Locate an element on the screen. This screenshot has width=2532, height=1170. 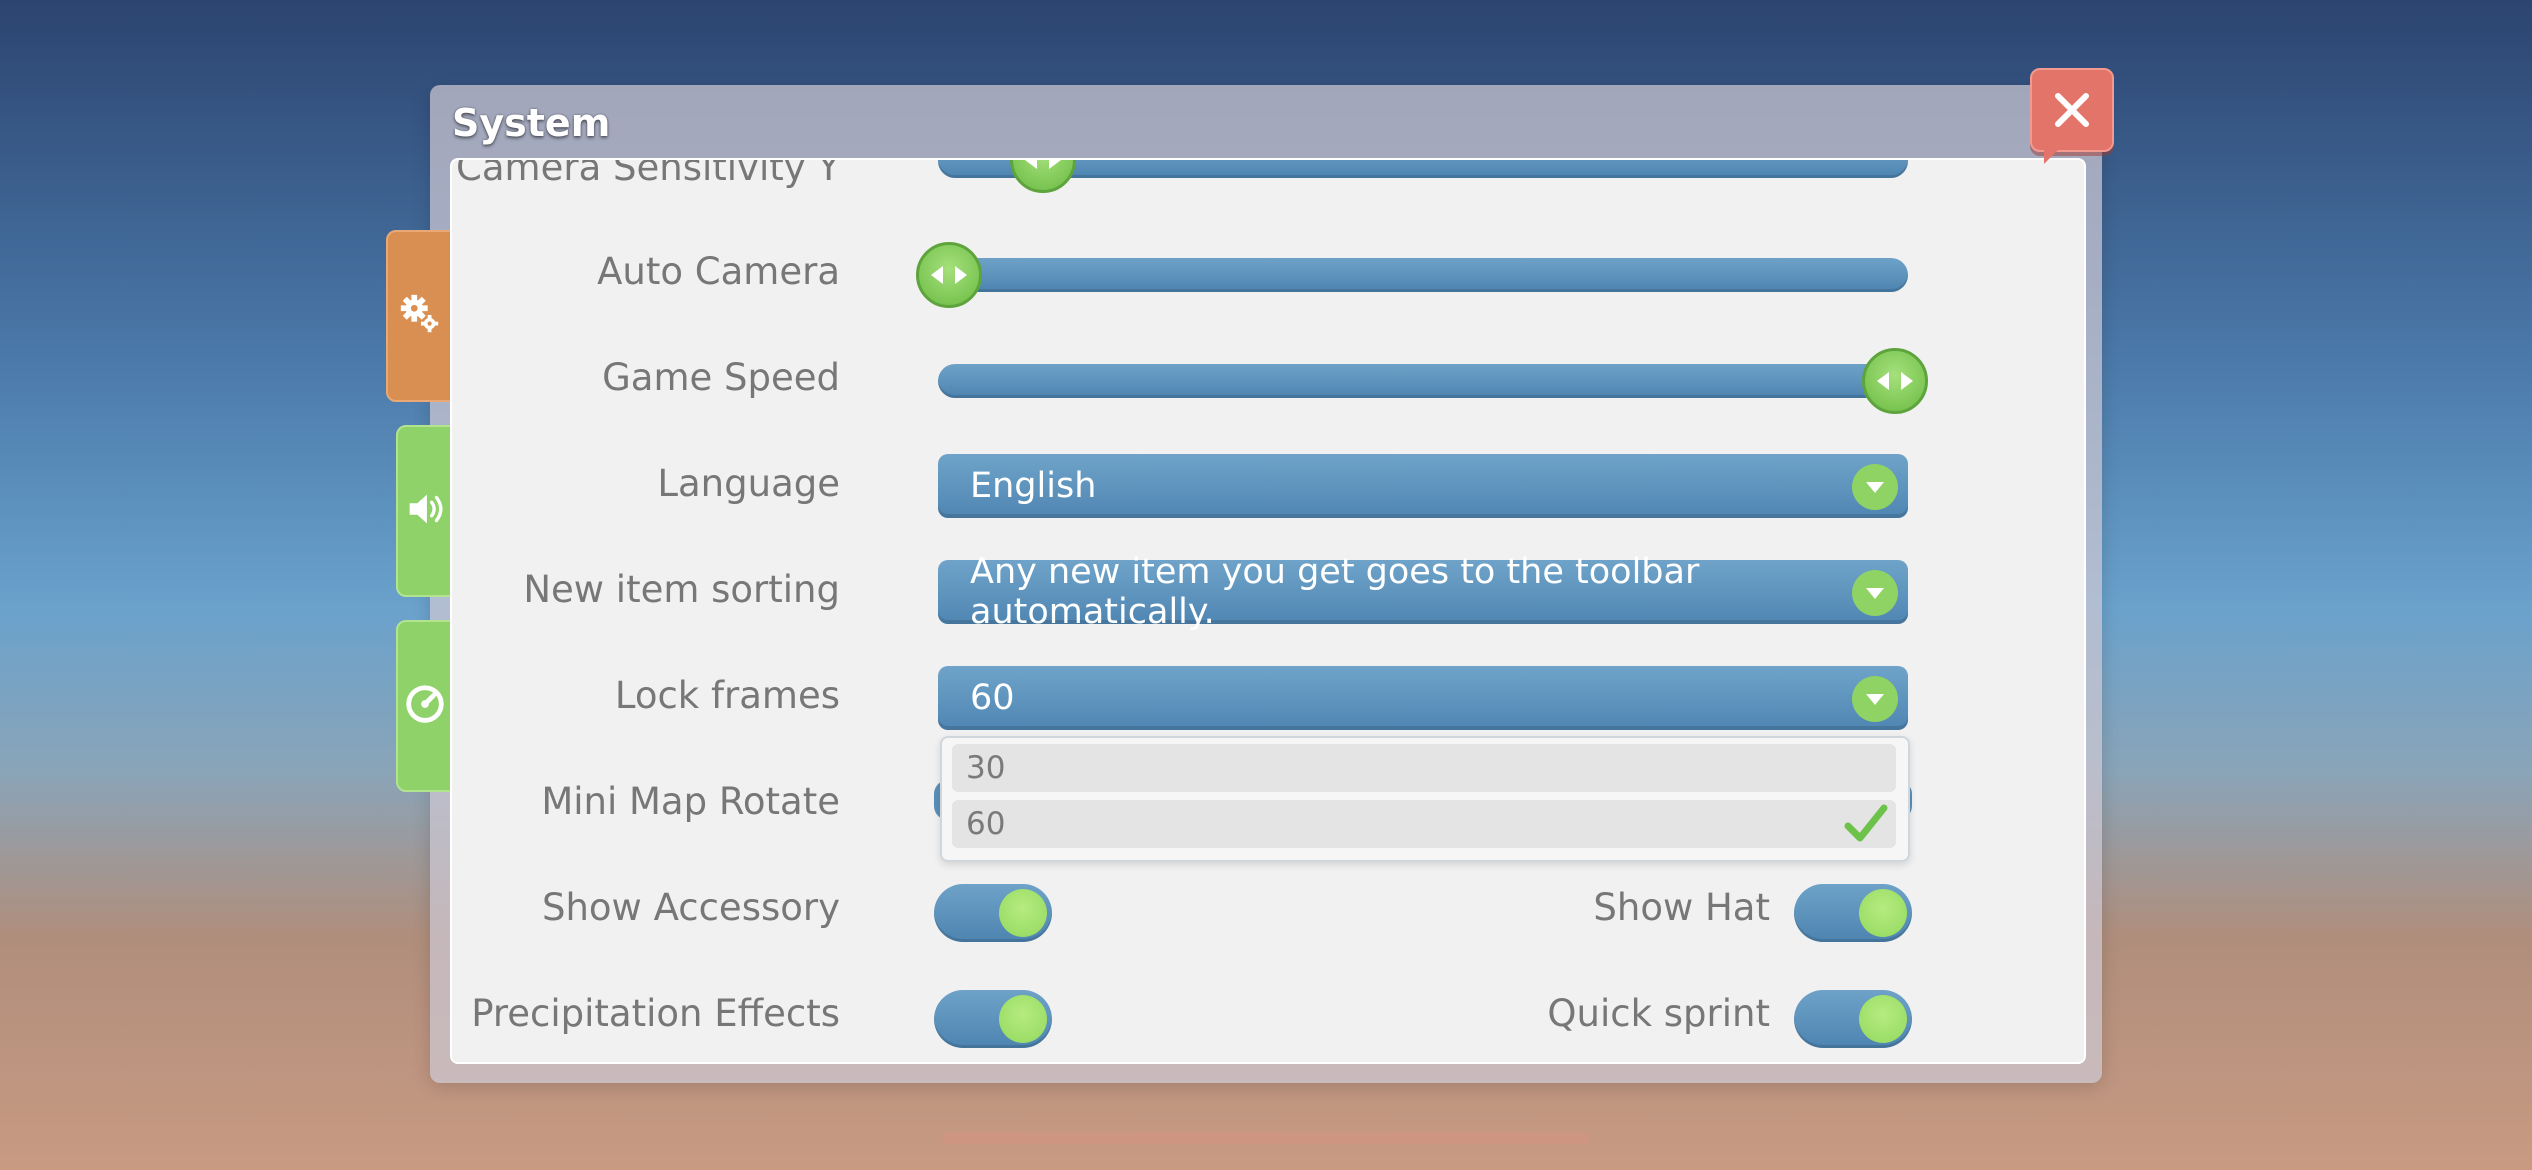
speedometer-icon is located at coordinates (425, 706).